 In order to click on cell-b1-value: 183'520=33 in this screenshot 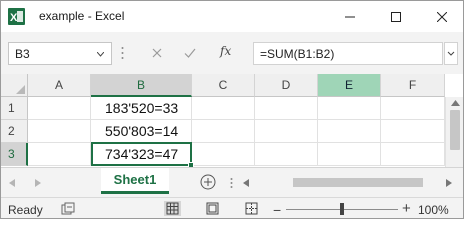, I will do `click(142, 108)`.